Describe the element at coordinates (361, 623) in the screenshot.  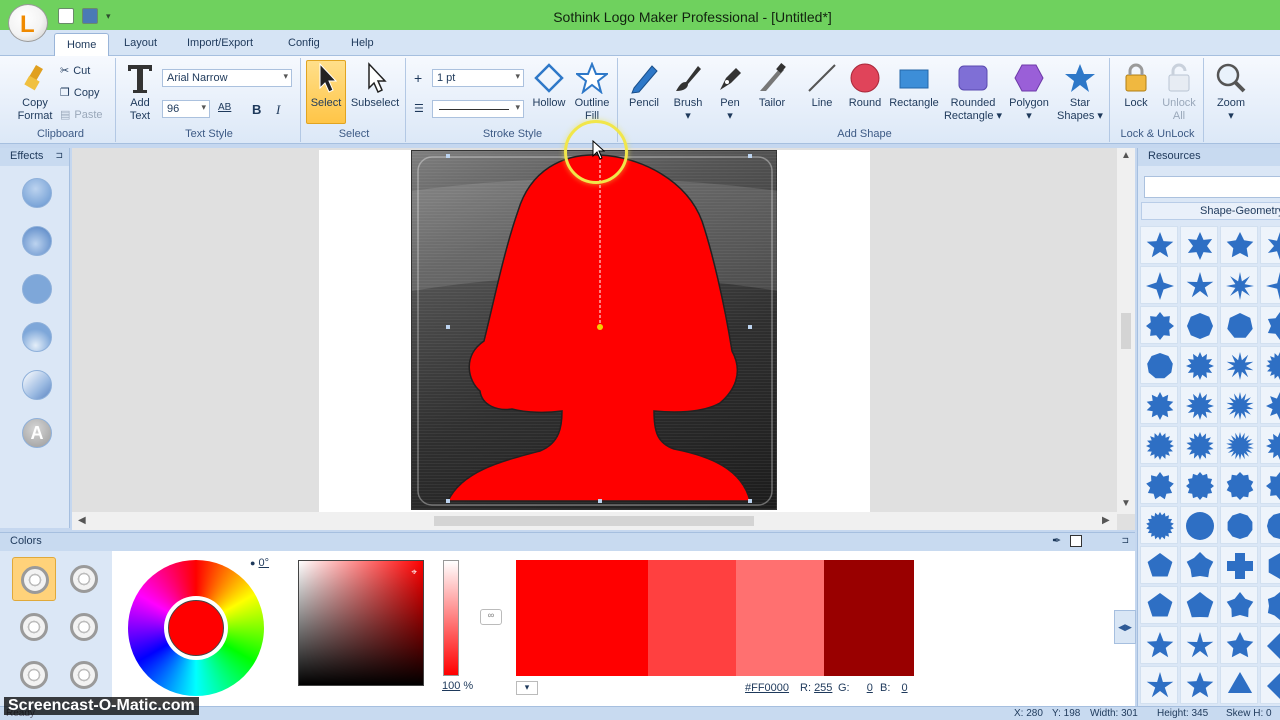
I see `saturation-picker: ⌖` at that location.